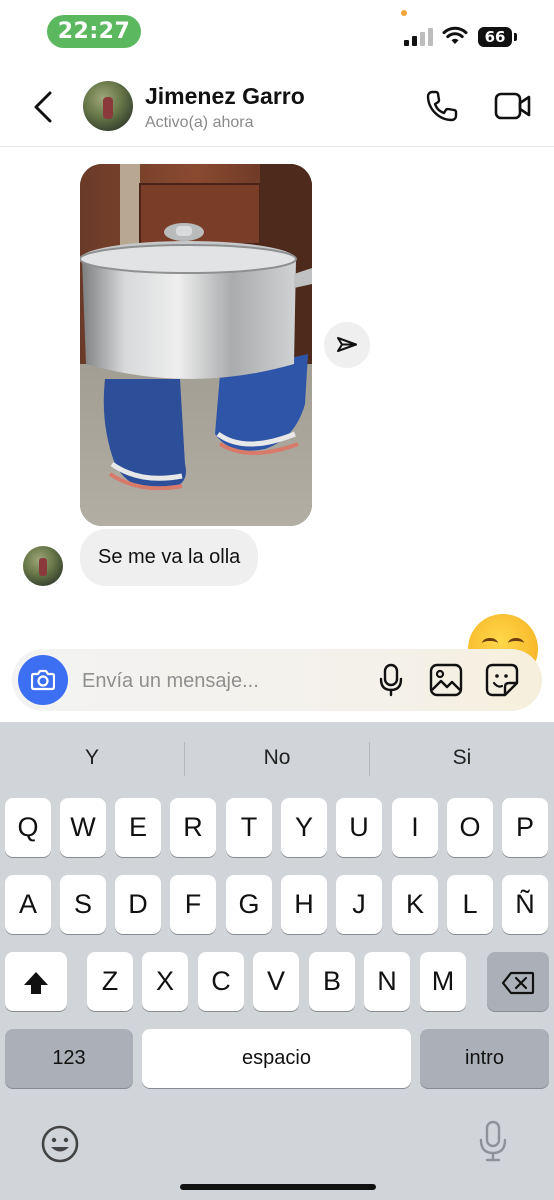 The width and height of the screenshot is (554, 1200). Describe the element at coordinates (415, 827) in the screenshot. I see `key-i: I` at that location.